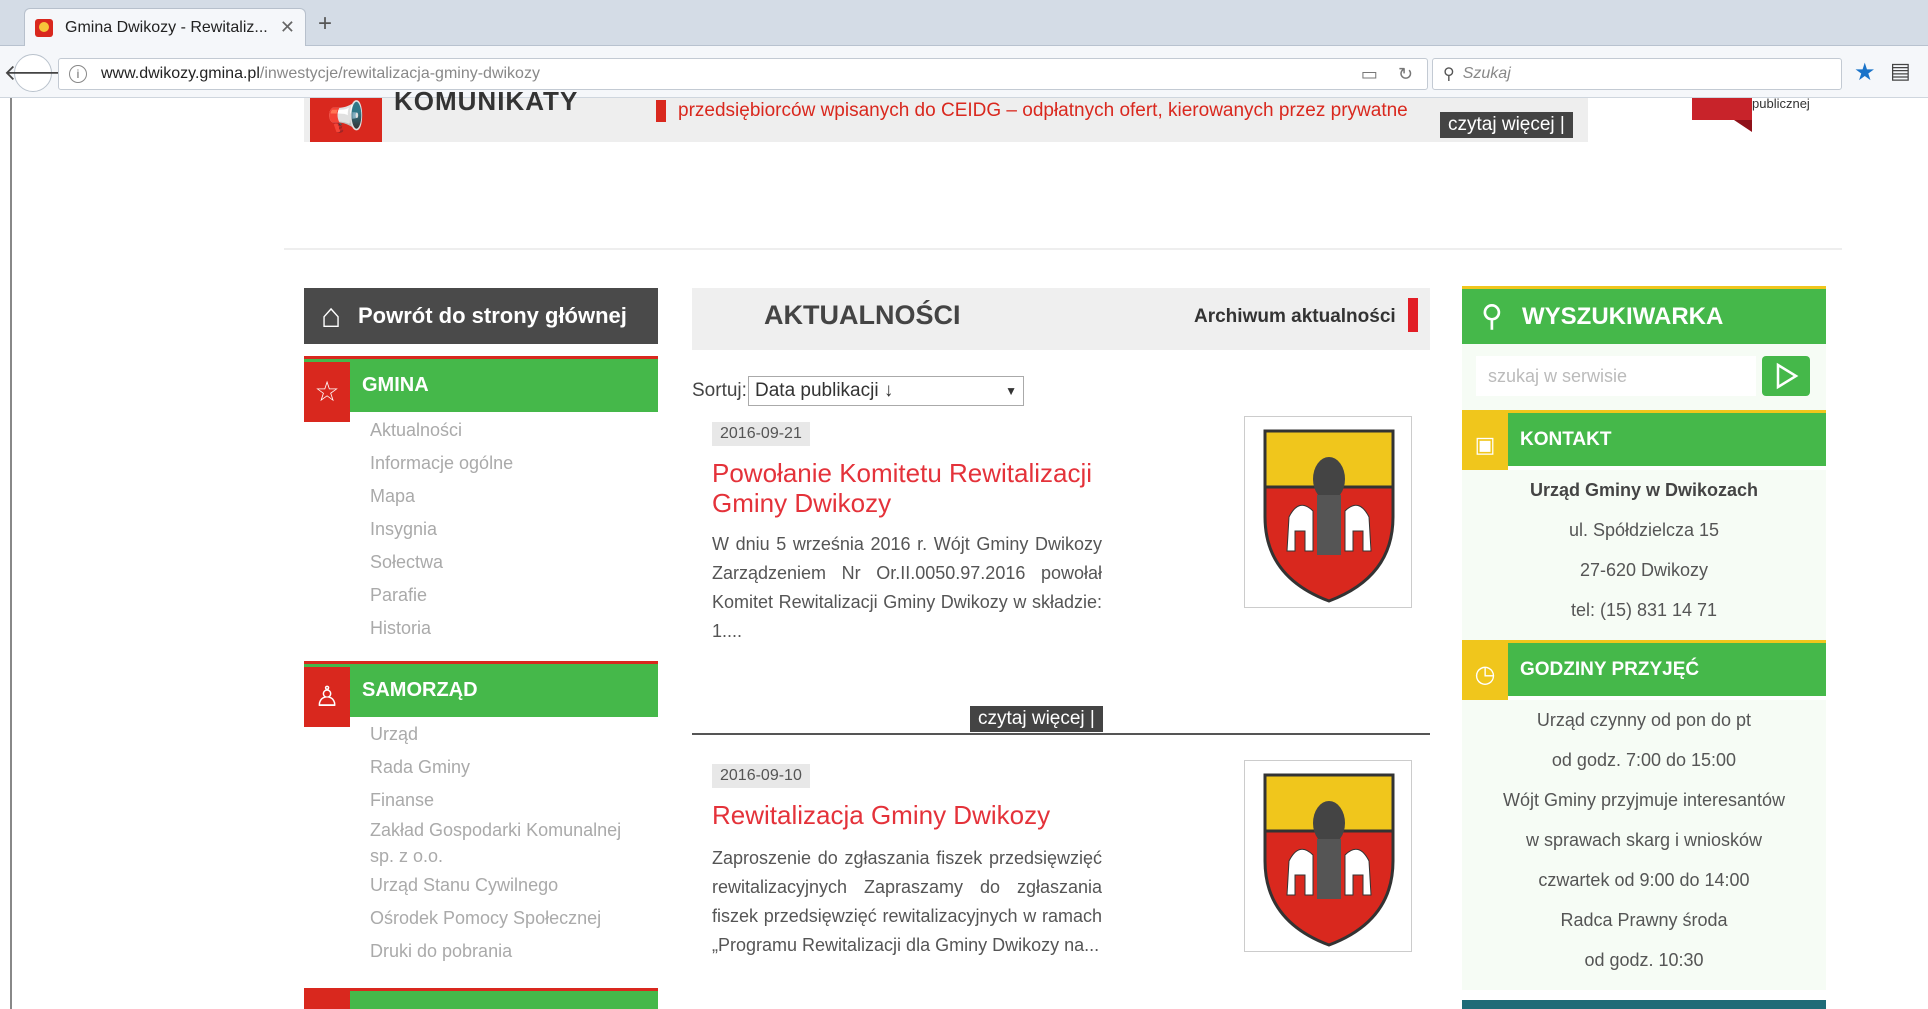 The height and width of the screenshot is (1009, 1928). What do you see at coordinates (346, 120) in the screenshot?
I see `megaphone-icon: 📢` at bounding box center [346, 120].